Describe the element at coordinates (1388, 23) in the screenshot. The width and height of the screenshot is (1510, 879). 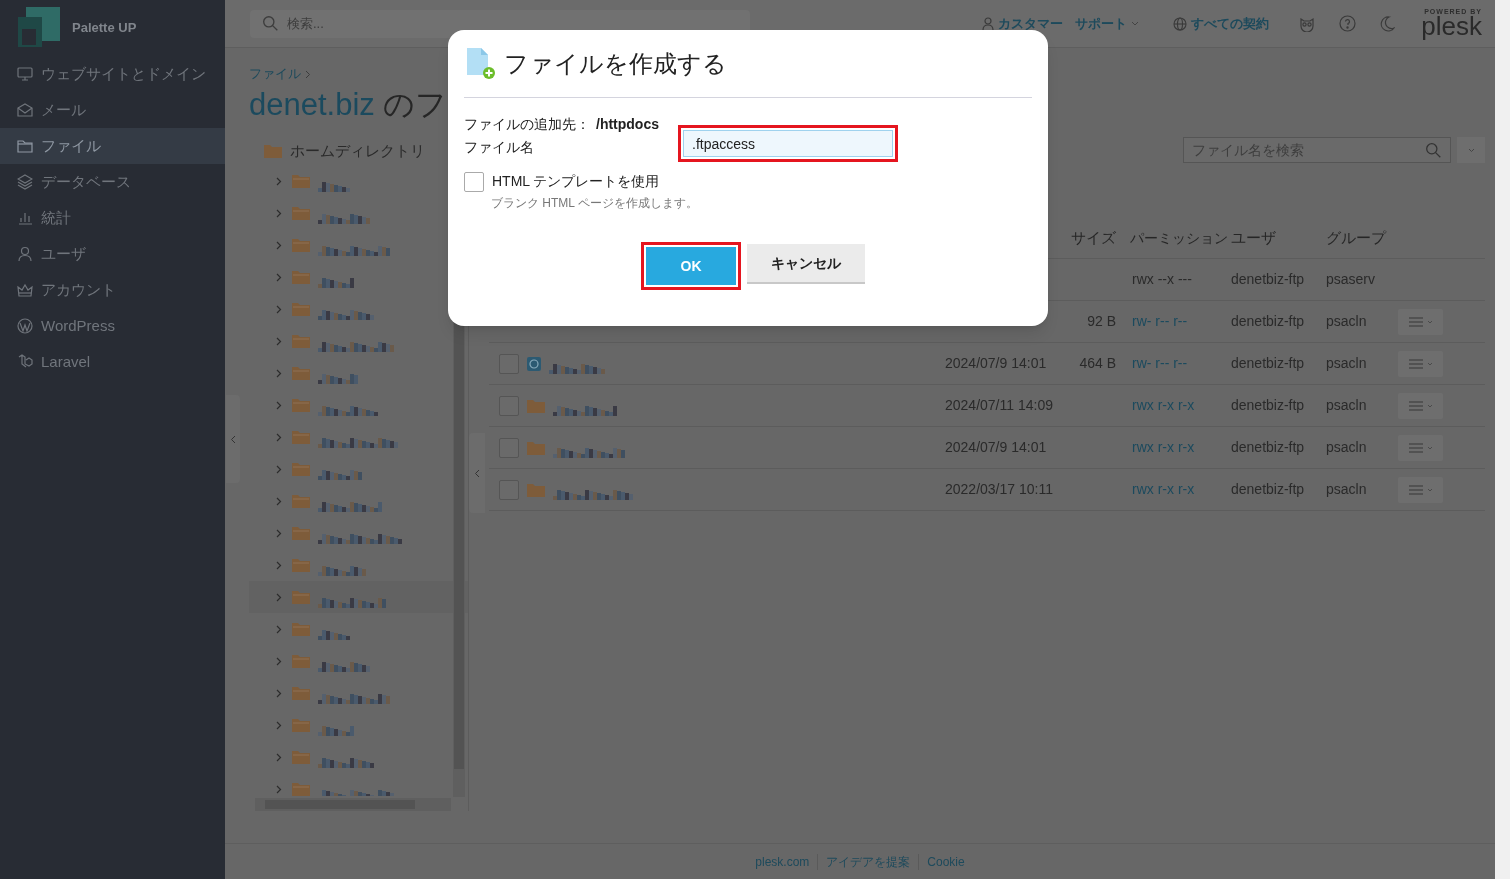
I see `moon-icon` at that location.